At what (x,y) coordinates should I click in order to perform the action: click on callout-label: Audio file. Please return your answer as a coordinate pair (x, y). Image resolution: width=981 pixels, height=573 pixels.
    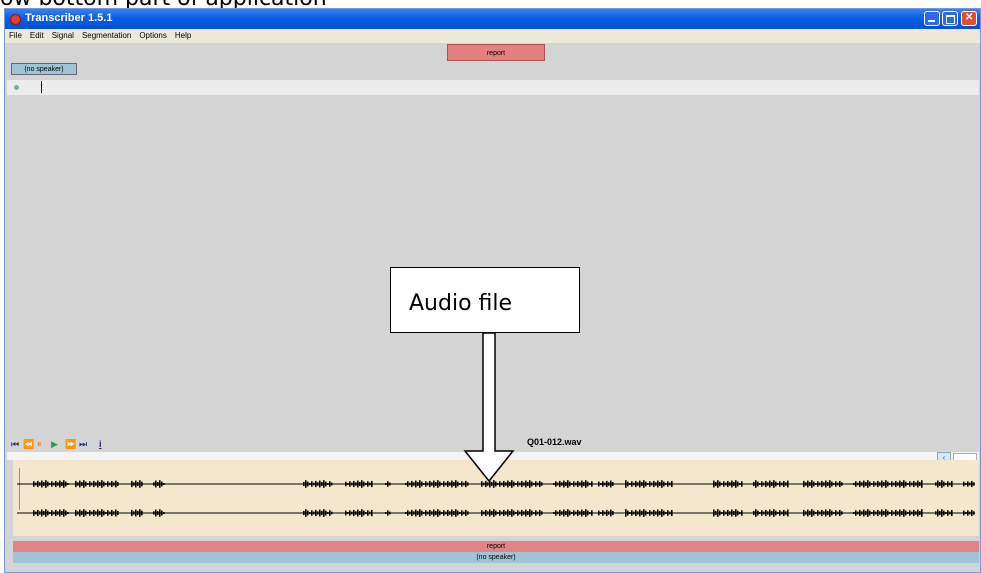
    Looking at the image, I should click on (461, 303).